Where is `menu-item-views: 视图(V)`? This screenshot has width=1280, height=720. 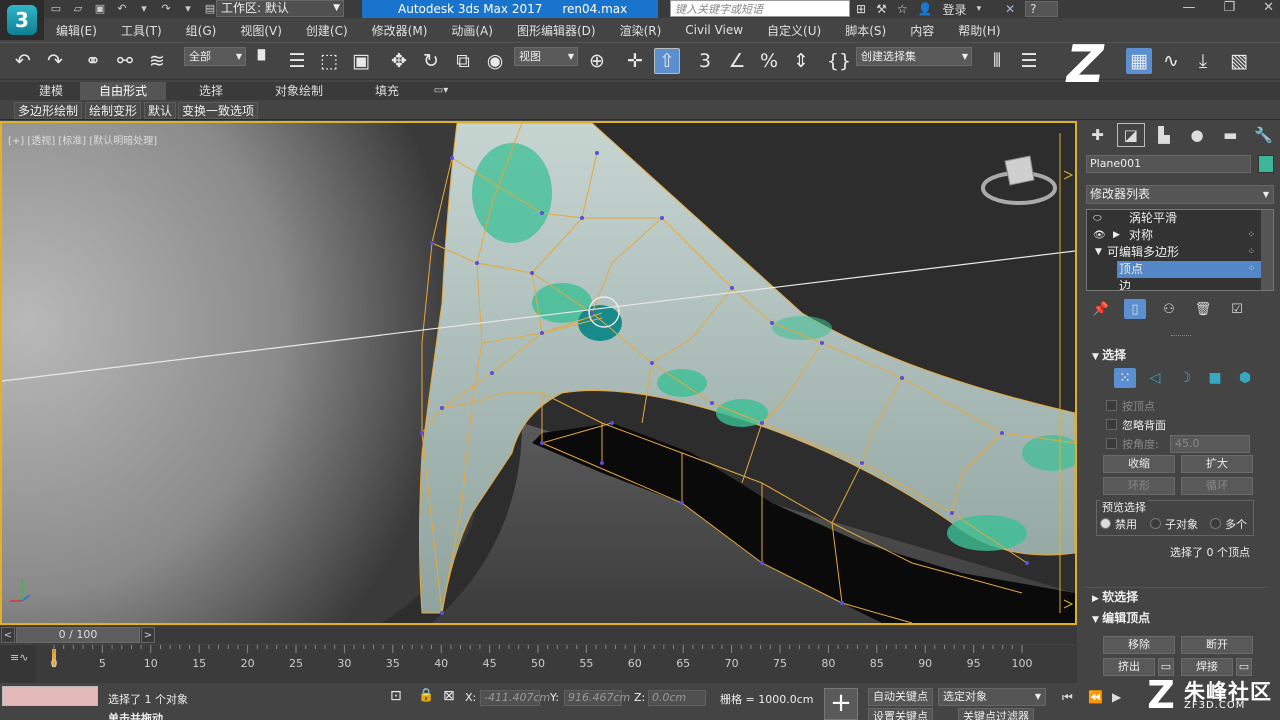 menu-item-views: 视图(V) is located at coordinates (261, 30).